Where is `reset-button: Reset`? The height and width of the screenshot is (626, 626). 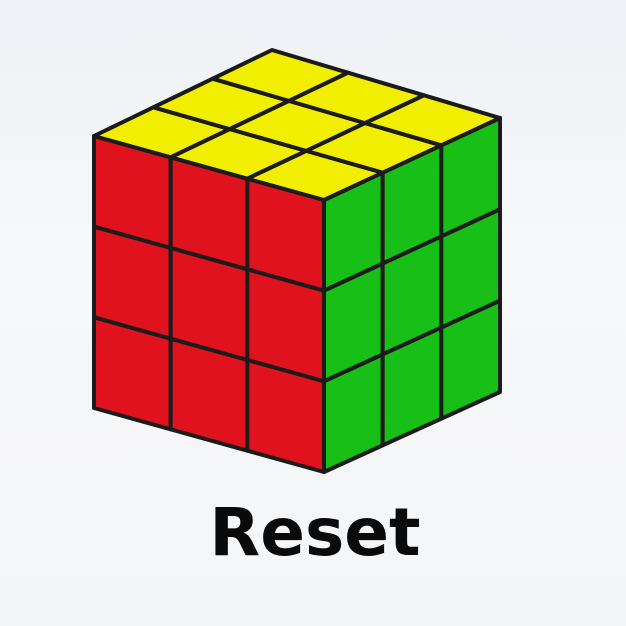 reset-button: Reset is located at coordinates (315, 532).